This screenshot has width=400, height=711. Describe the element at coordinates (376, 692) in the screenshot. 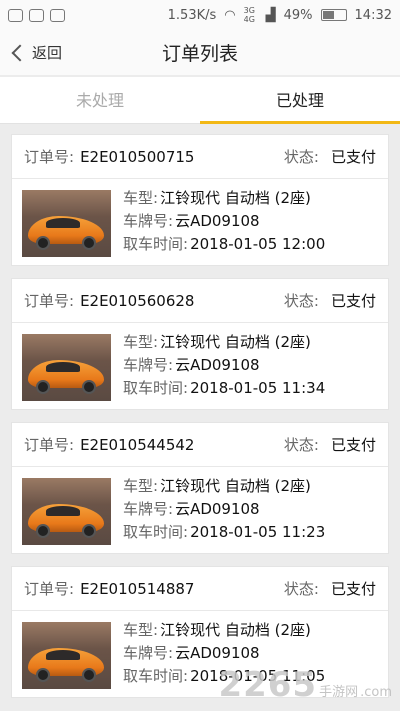

I see `watermark-domain: .com` at that location.